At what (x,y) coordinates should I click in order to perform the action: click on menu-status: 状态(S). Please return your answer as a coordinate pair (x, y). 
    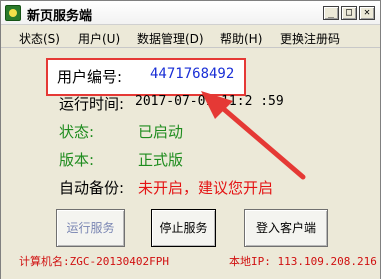
    Looking at the image, I should click on (39, 38).